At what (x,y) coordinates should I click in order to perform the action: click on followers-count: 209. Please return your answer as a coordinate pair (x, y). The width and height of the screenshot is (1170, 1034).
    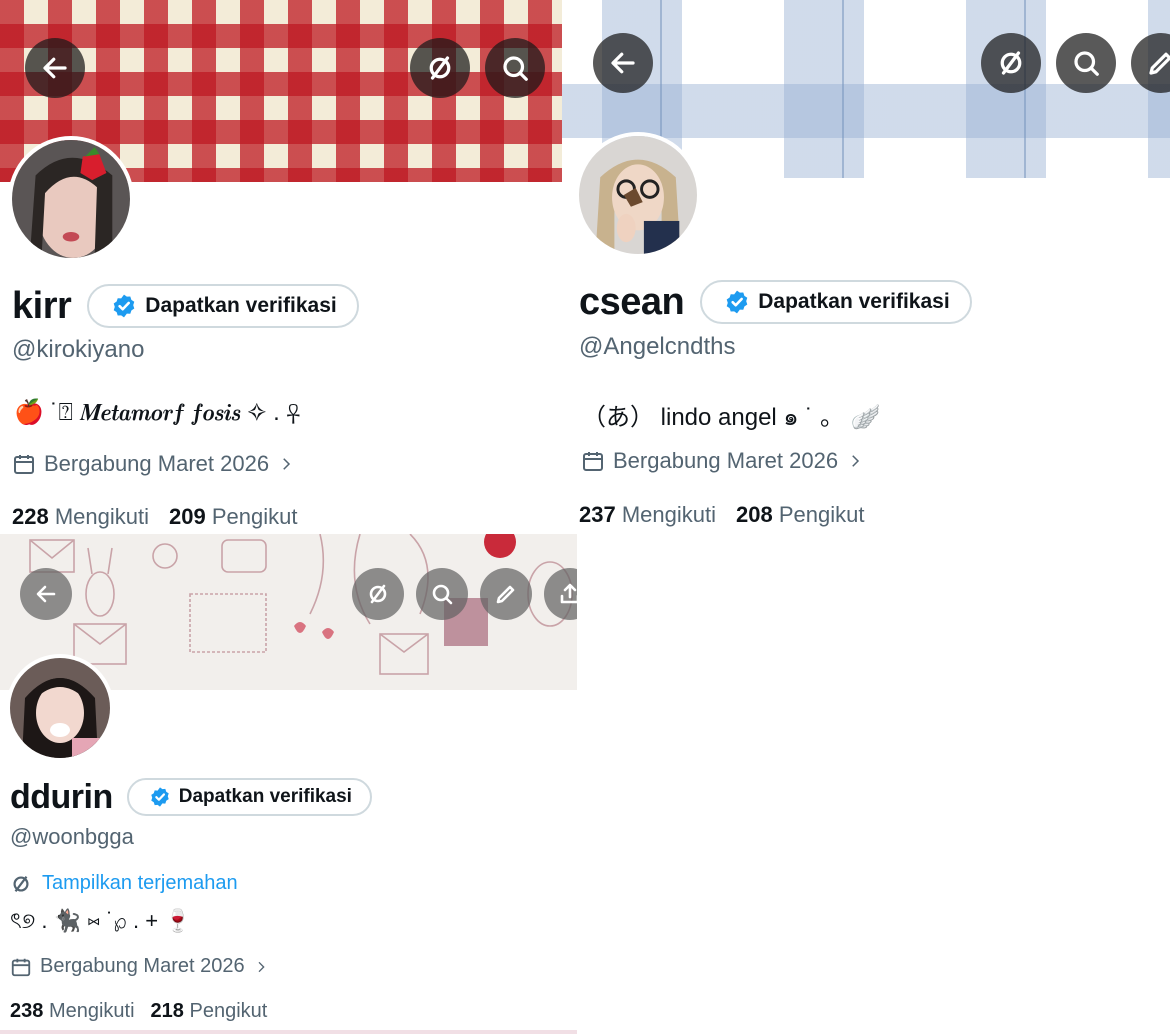
    Looking at the image, I should click on (187, 516).